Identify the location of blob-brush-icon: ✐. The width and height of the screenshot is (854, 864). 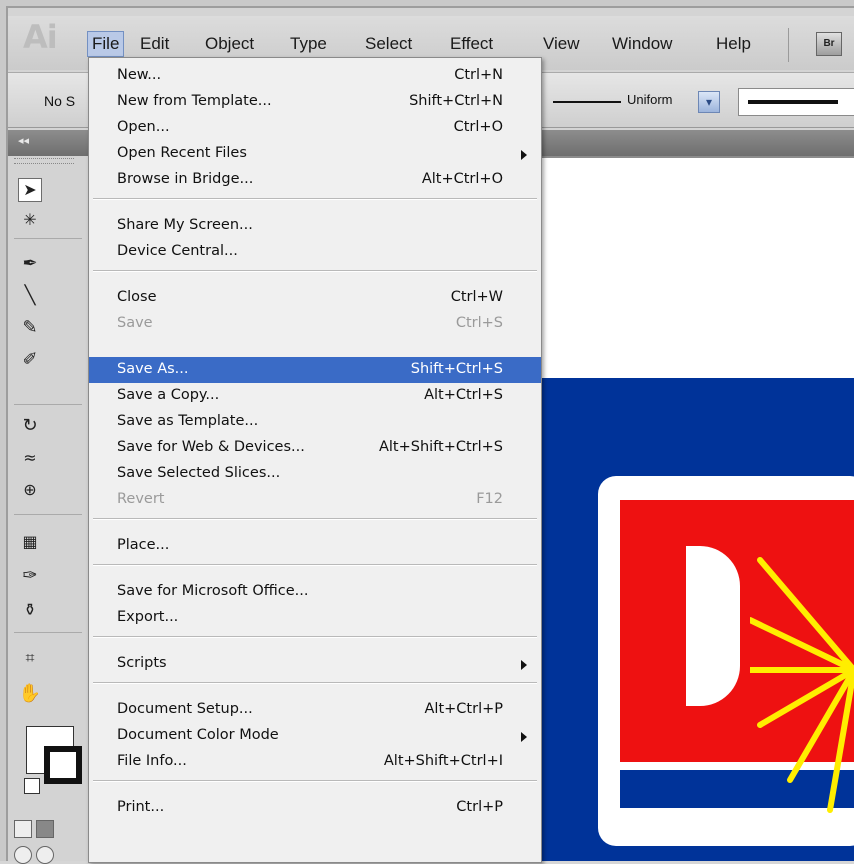
(30, 360).